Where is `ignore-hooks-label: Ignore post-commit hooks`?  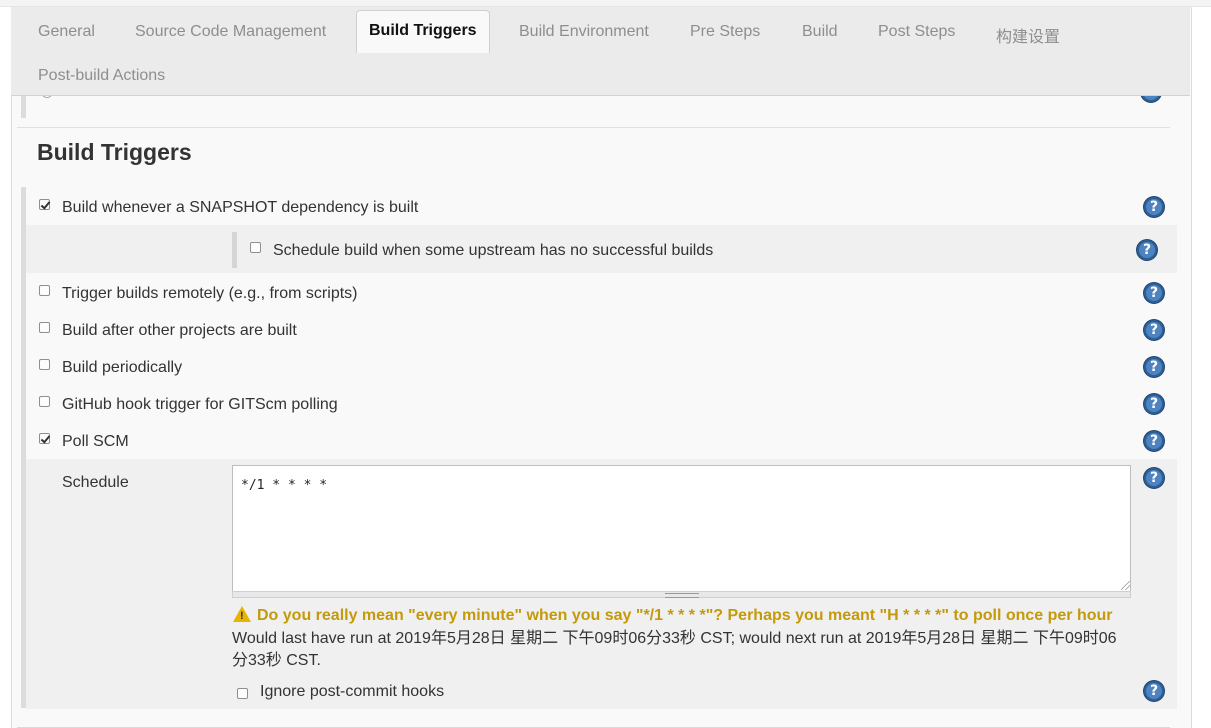
ignore-hooks-label: Ignore post-commit hooks is located at coordinates (352, 691).